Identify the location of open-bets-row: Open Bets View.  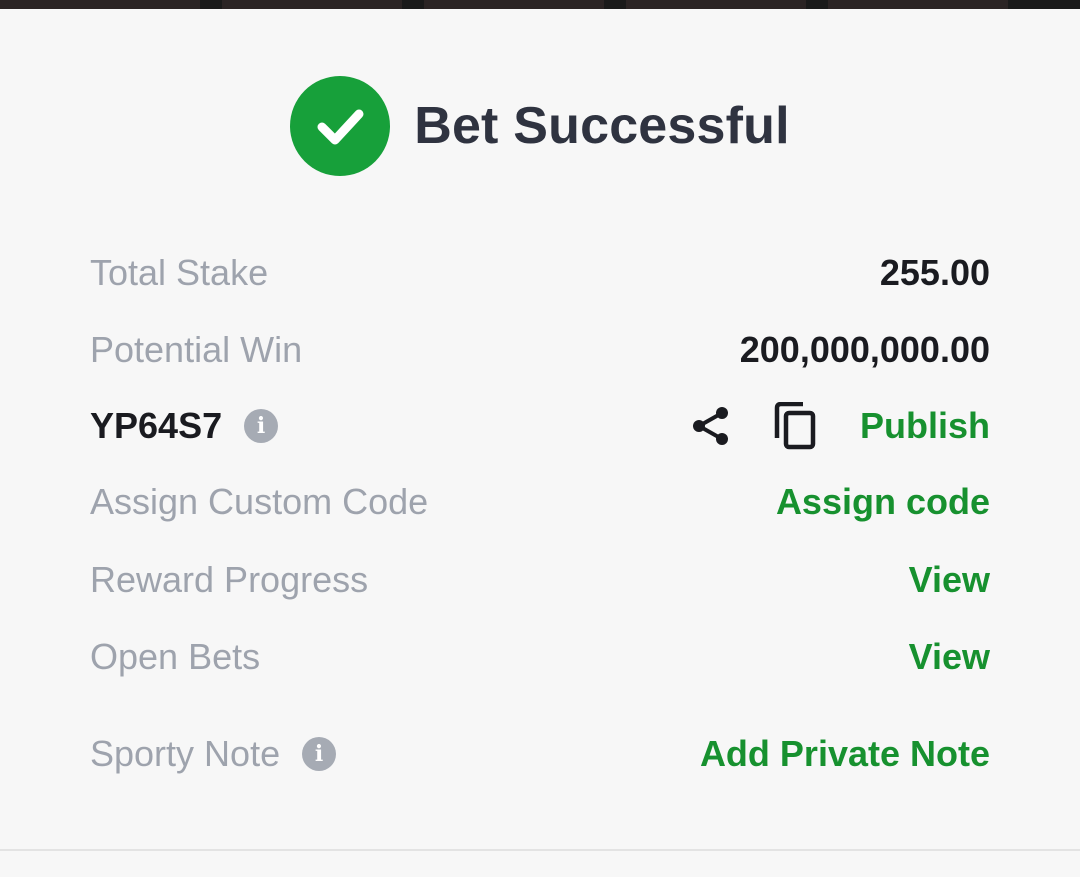
(540, 657).